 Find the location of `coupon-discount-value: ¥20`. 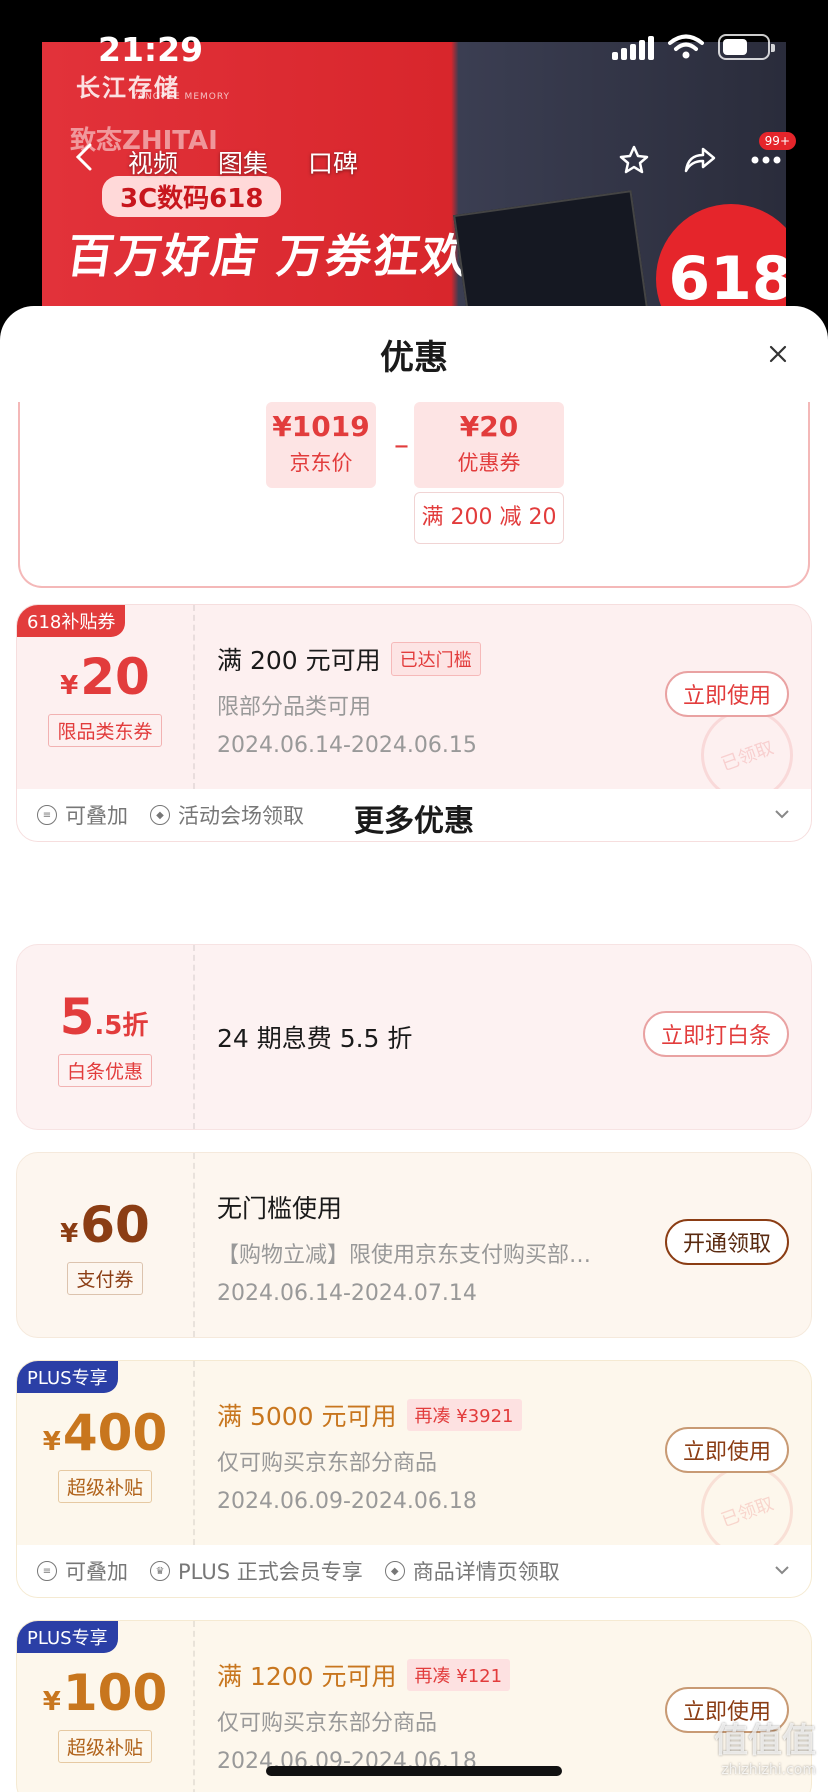

coupon-discount-value: ¥20 is located at coordinates (489, 426).